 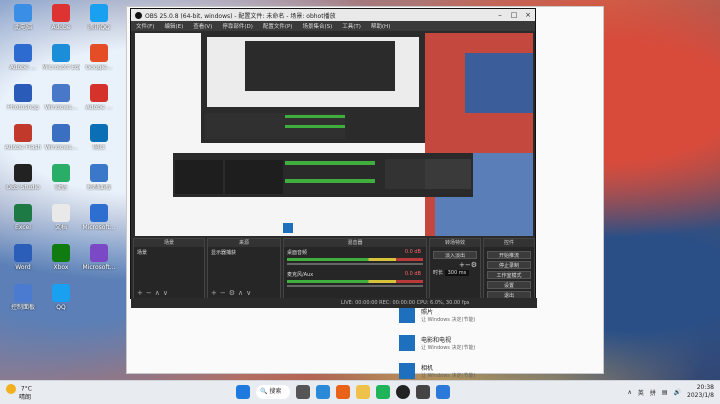 What do you see at coordinates (323, 392) in the screenshot?
I see `edge-icon` at bounding box center [323, 392].